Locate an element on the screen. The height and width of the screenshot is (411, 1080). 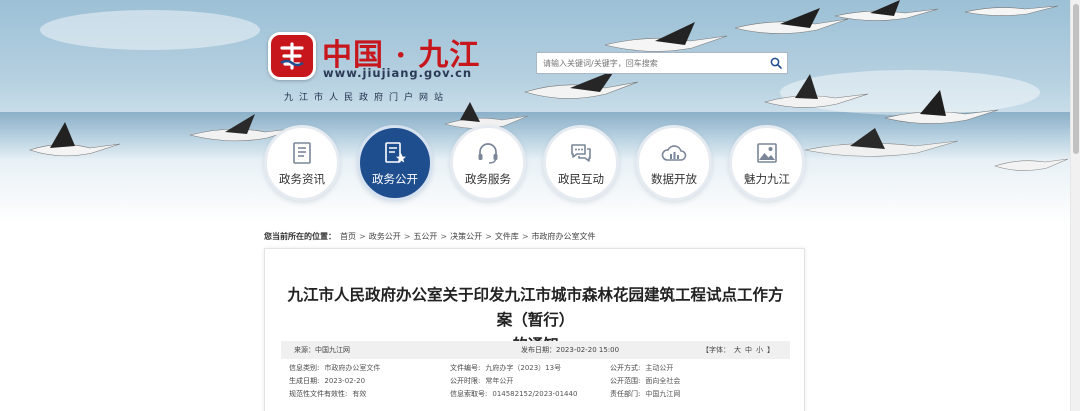
info-cell-public-method: 公开方式: 主动公开 is located at coordinates (641, 368).